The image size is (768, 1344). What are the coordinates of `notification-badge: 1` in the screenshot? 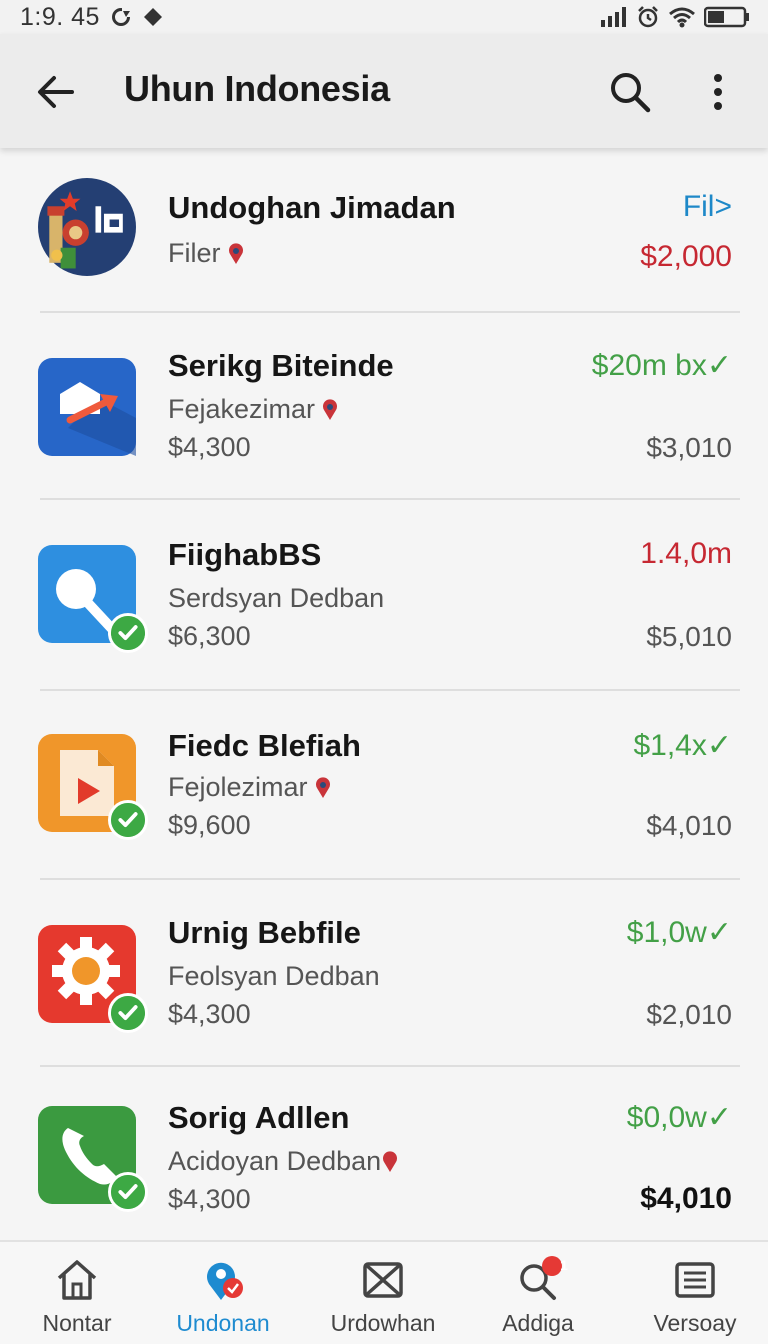 It's located at (564, 1265).